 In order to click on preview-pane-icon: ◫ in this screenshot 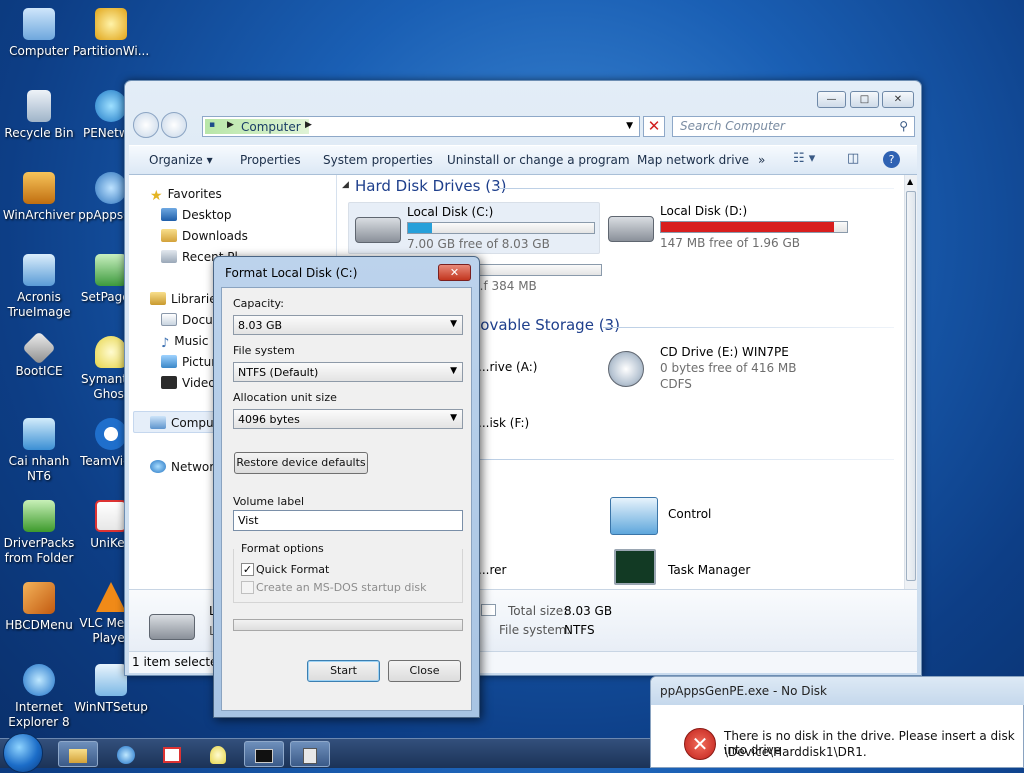, I will do `click(853, 158)`.